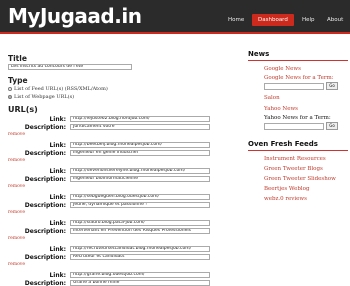 This screenshot has height=286, width=350. I want to click on urls-label: URL(s), so click(23, 109).